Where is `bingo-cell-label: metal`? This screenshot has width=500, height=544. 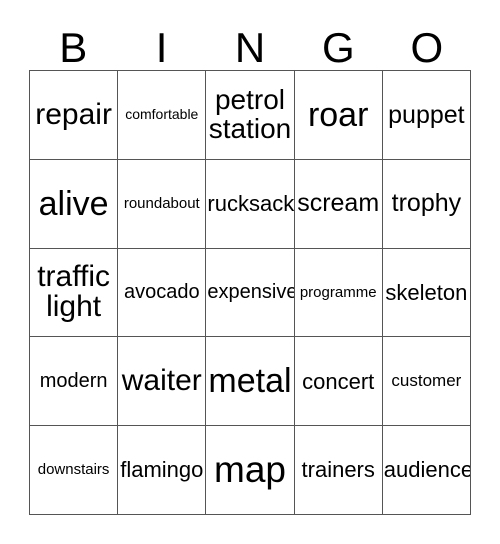 bingo-cell-label: metal is located at coordinates (250, 381).